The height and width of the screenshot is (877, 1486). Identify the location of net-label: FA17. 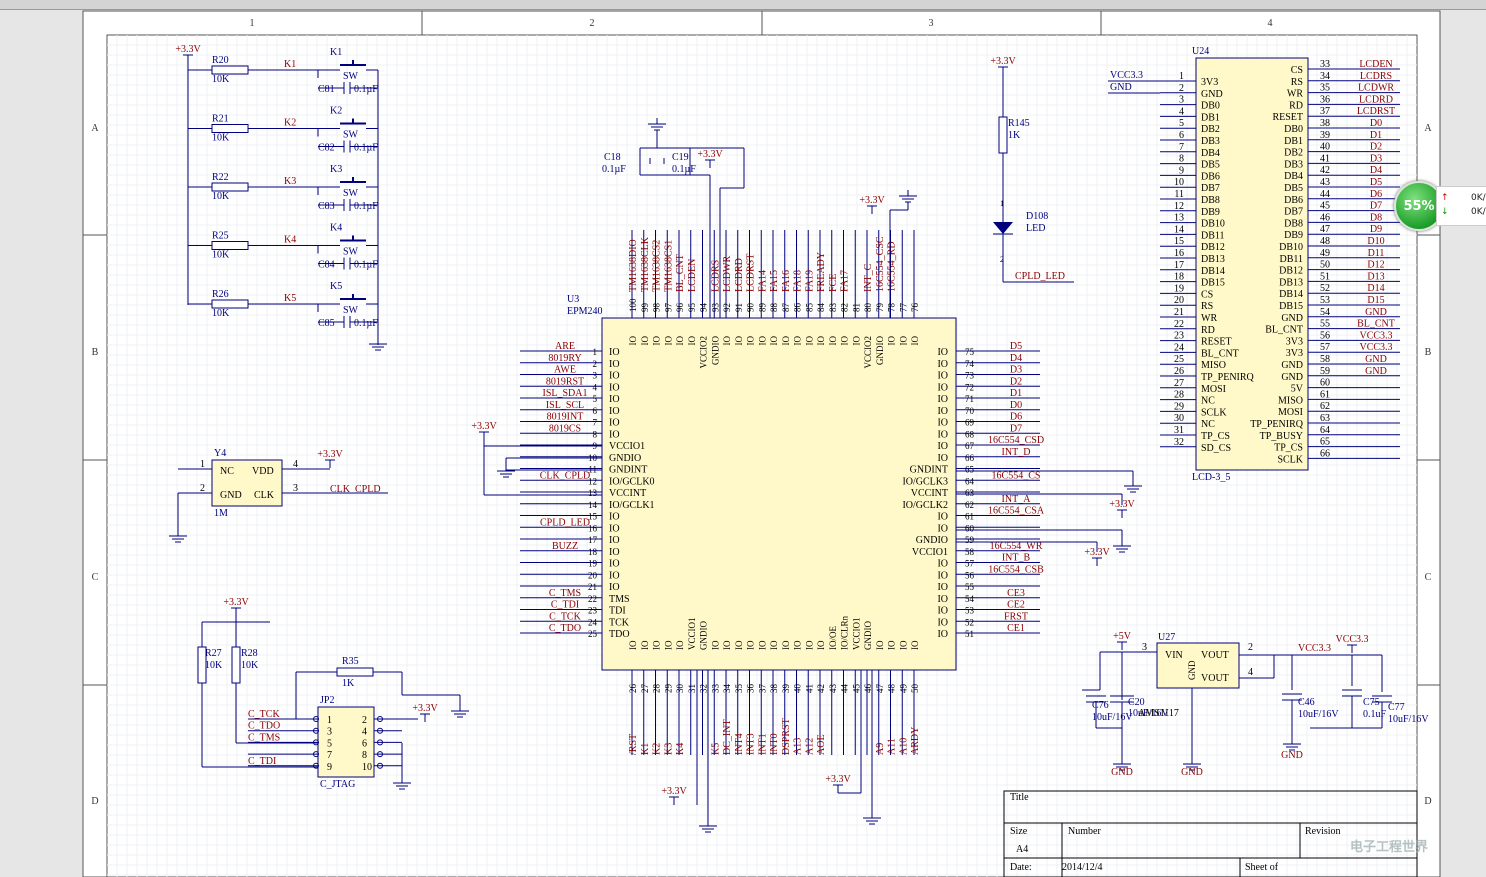
(845, 281).